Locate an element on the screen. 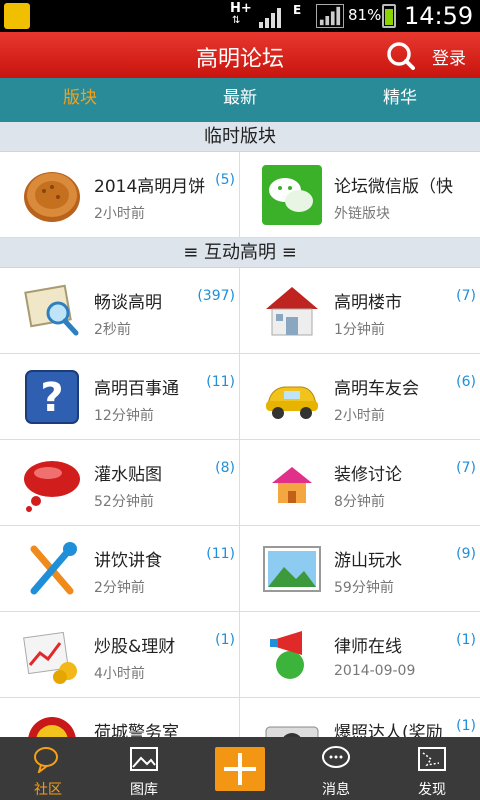 The image size is (480, 800). tab-boards: 版块 is located at coordinates (80, 102).